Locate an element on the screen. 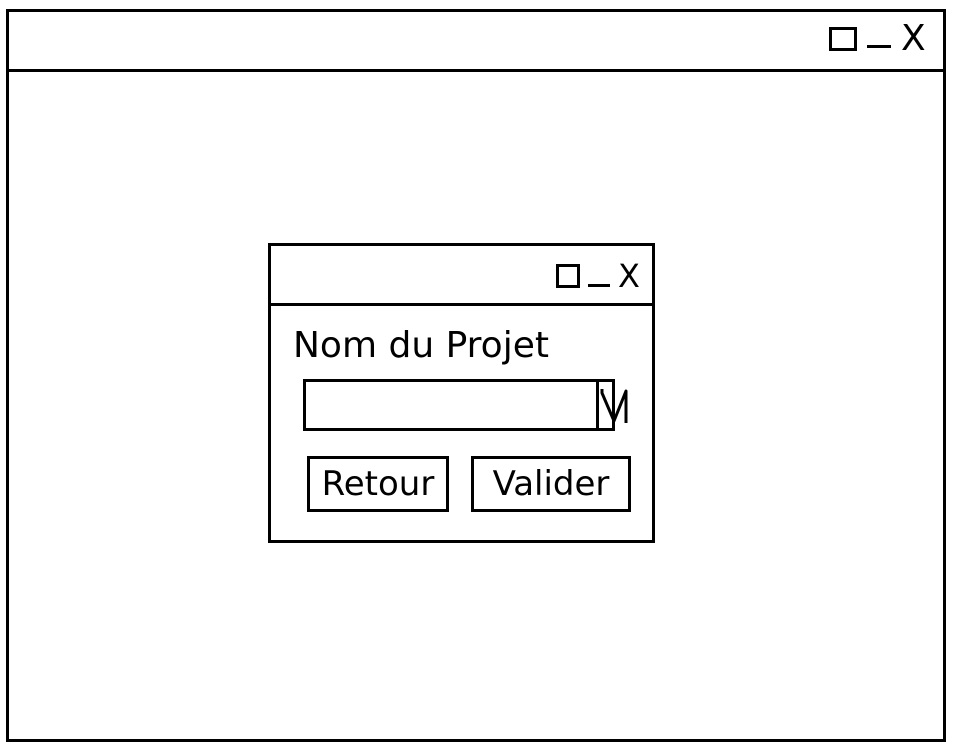  project-name-input is located at coordinates (451, 405).